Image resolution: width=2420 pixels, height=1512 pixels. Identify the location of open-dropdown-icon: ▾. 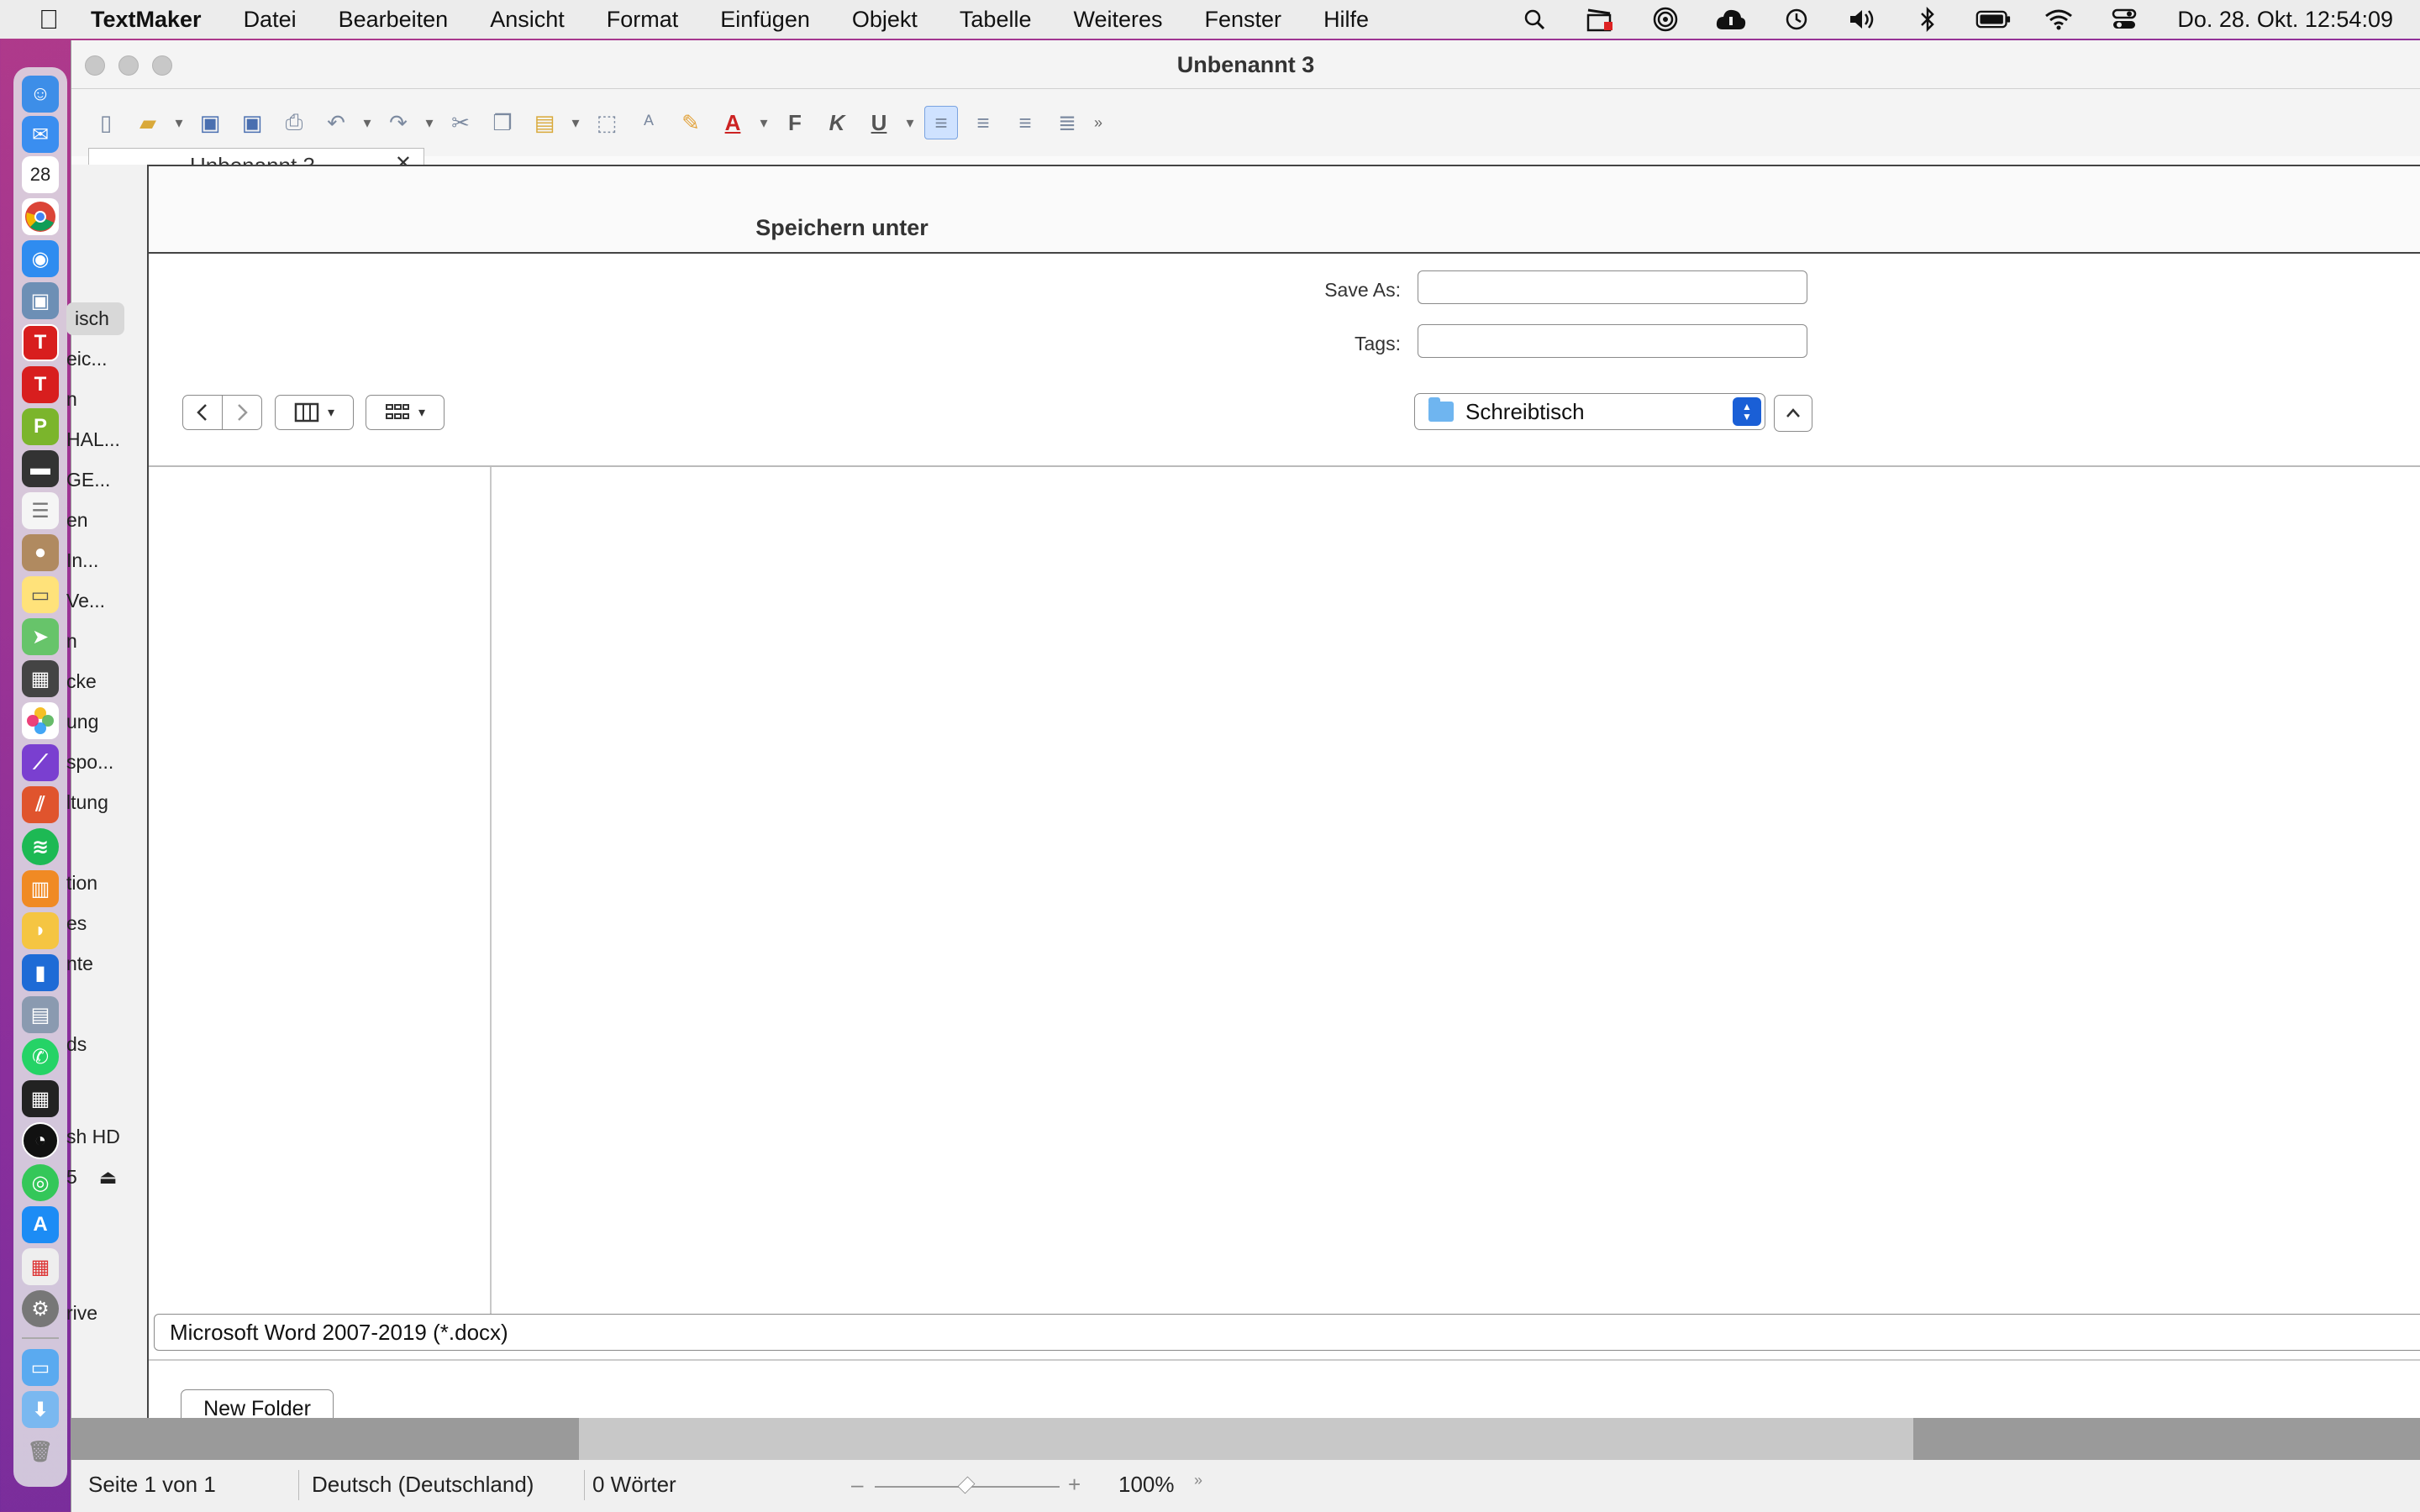
(179, 122).